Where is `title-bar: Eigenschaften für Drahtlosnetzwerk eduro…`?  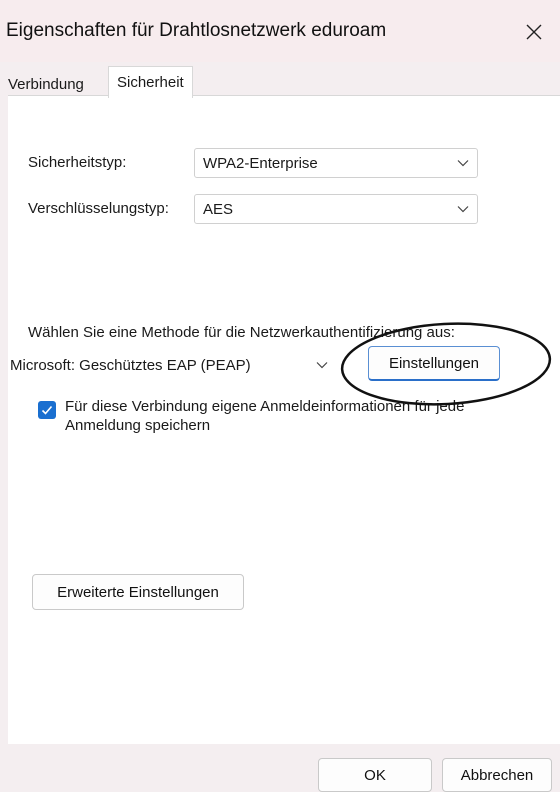
title-bar: Eigenschaften für Drahtlosnetzwerk eduro… is located at coordinates (280, 31).